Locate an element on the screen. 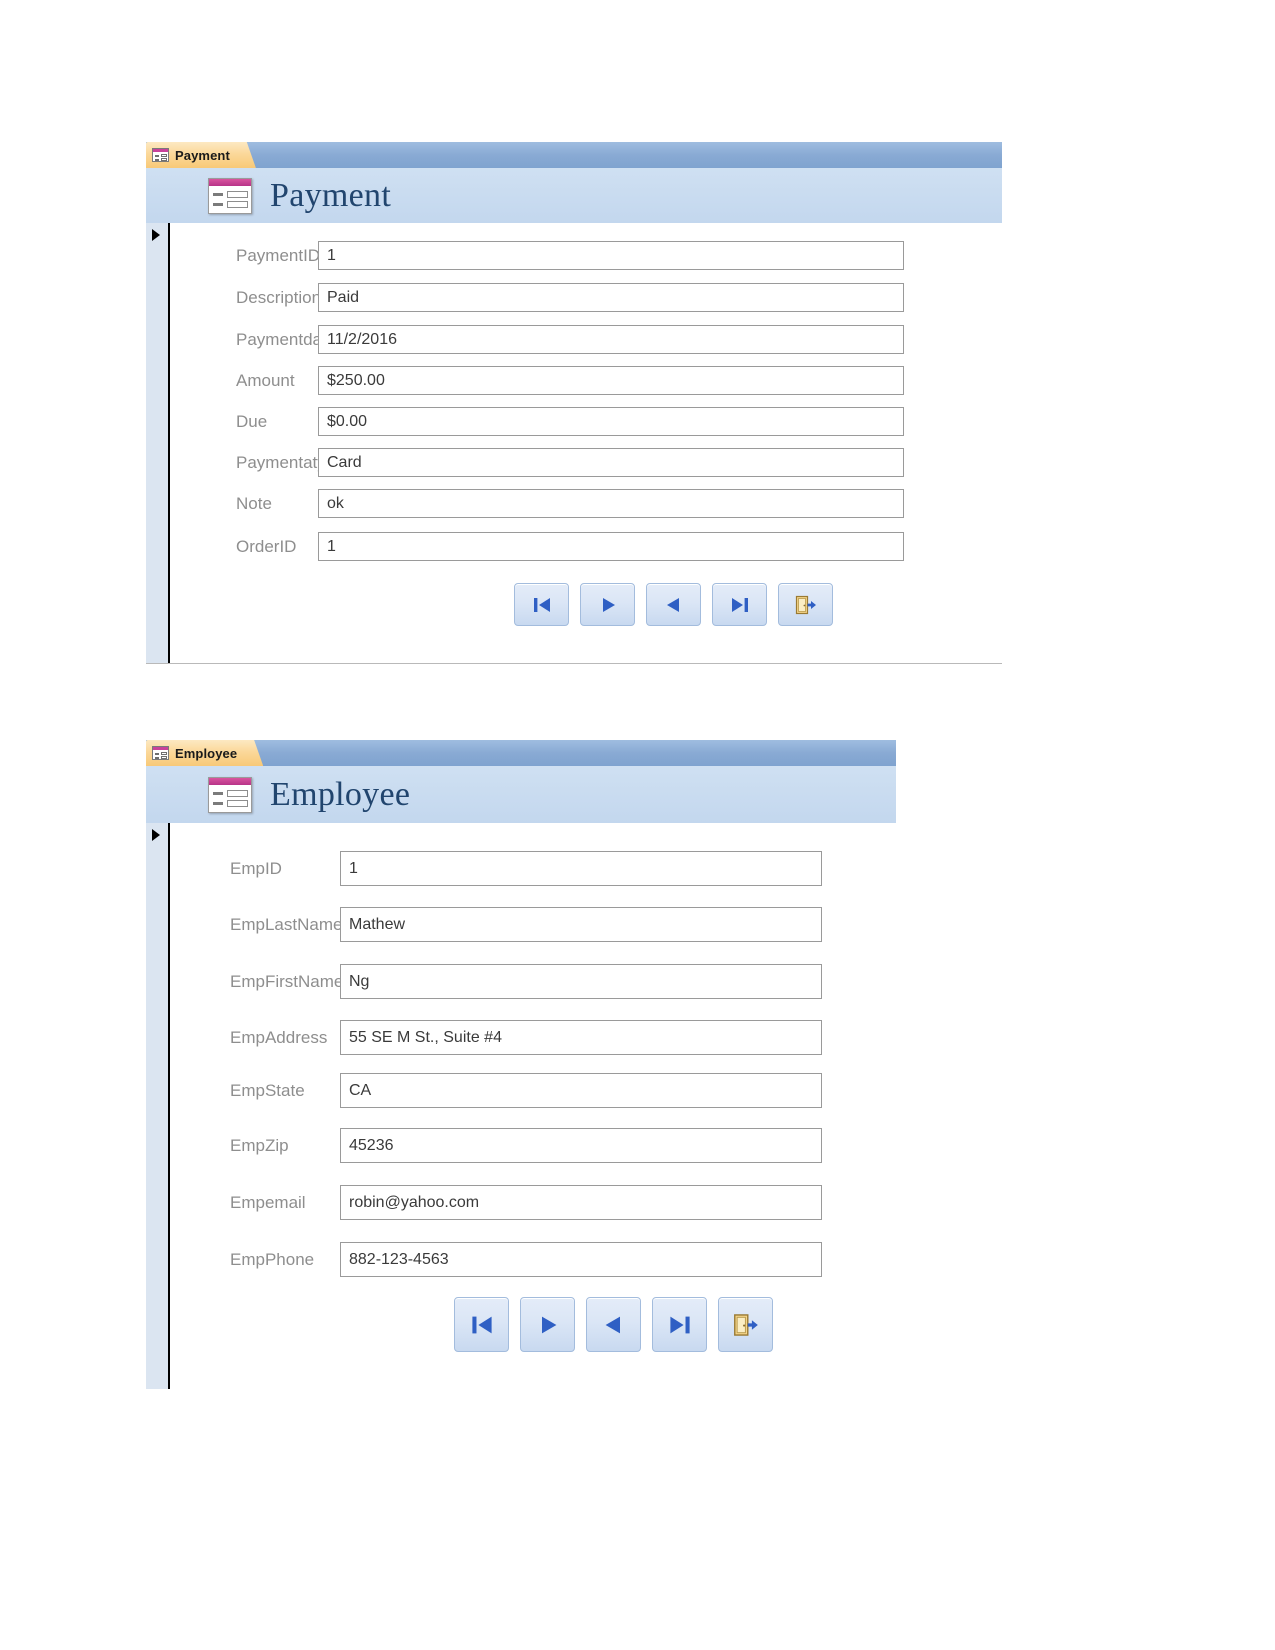 The height and width of the screenshot is (1650, 1275). field-input-description: Paid is located at coordinates (611, 297).